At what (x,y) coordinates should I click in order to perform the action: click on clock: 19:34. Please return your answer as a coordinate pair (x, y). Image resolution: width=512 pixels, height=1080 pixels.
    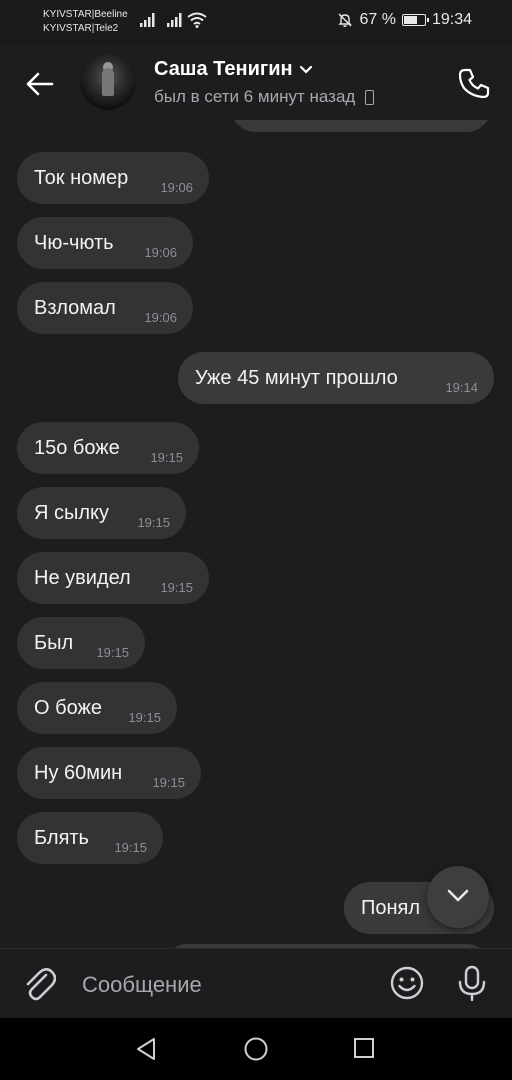
    Looking at the image, I should click on (451, 19).